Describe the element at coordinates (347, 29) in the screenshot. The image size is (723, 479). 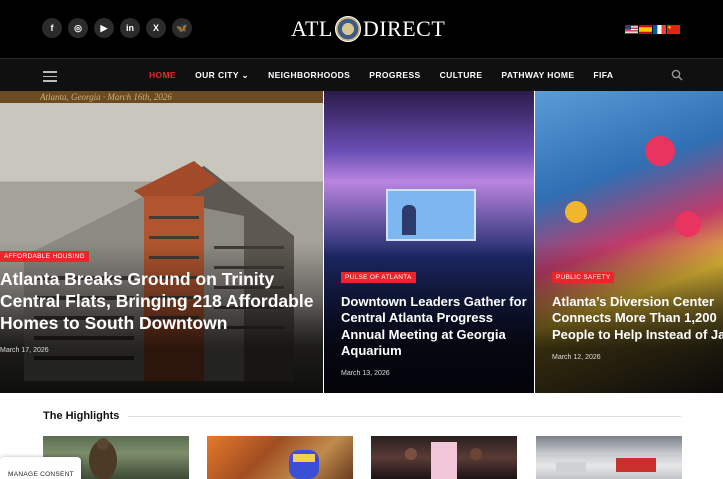
I see `city-seal-icon` at that location.